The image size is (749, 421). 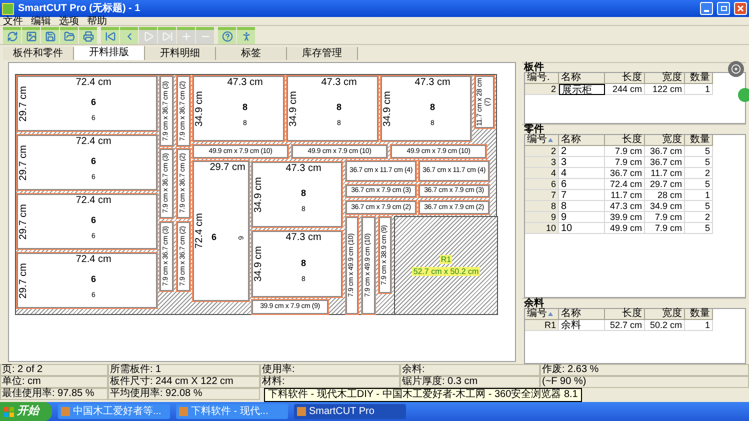 What do you see at coordinates (542, 228) in the screenshot?
I see `row-header: 10` at bounding box center [542, 228].